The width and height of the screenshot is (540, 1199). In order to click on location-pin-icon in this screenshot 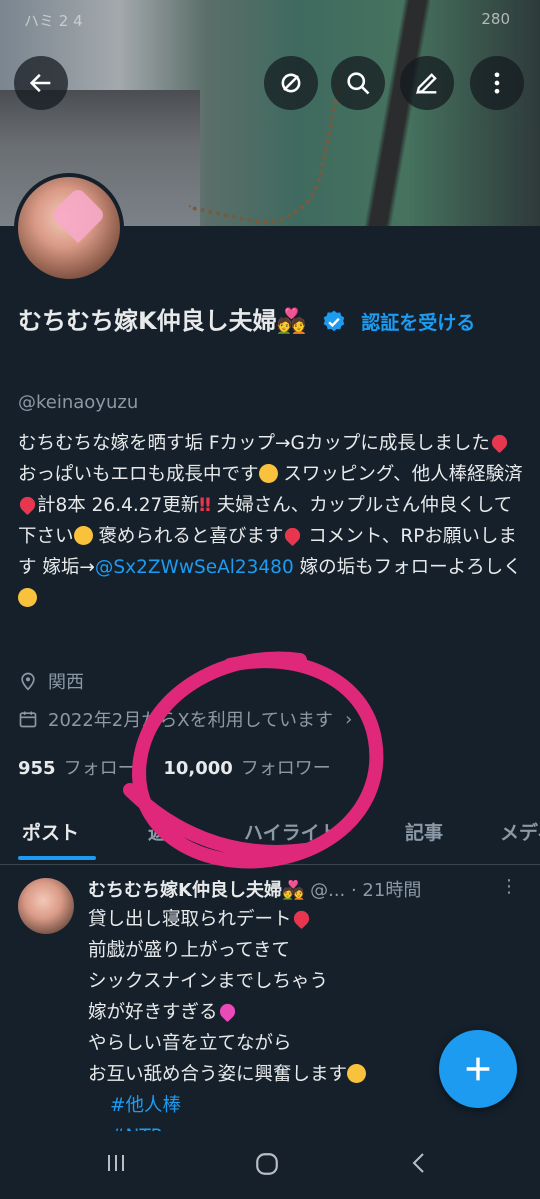, I will do `click(28, 681)`.